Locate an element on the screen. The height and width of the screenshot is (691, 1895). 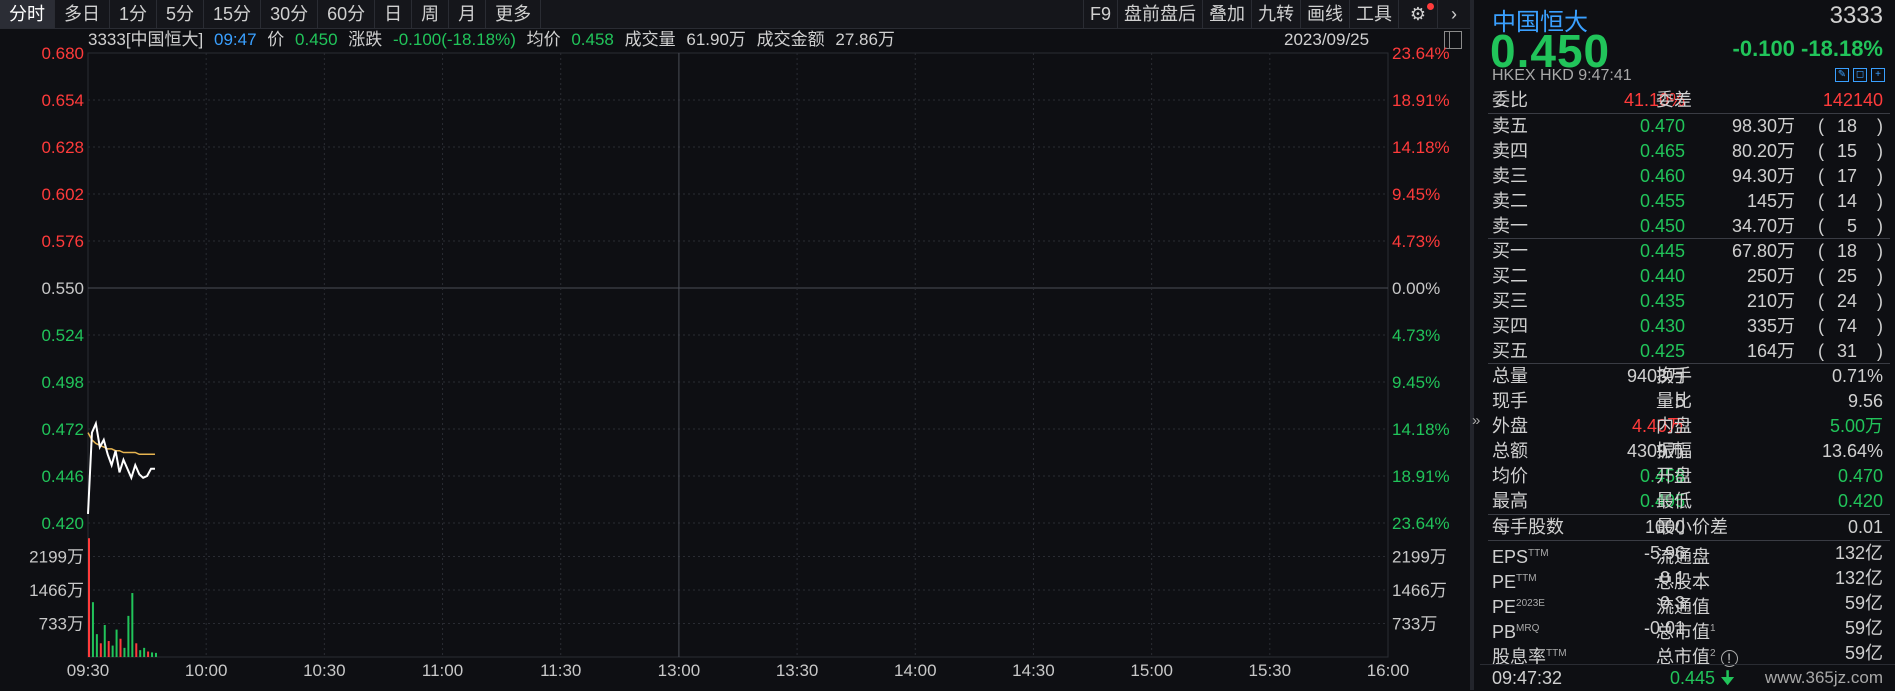
fund-label-text: PE is located at coordinates (1504, 607).